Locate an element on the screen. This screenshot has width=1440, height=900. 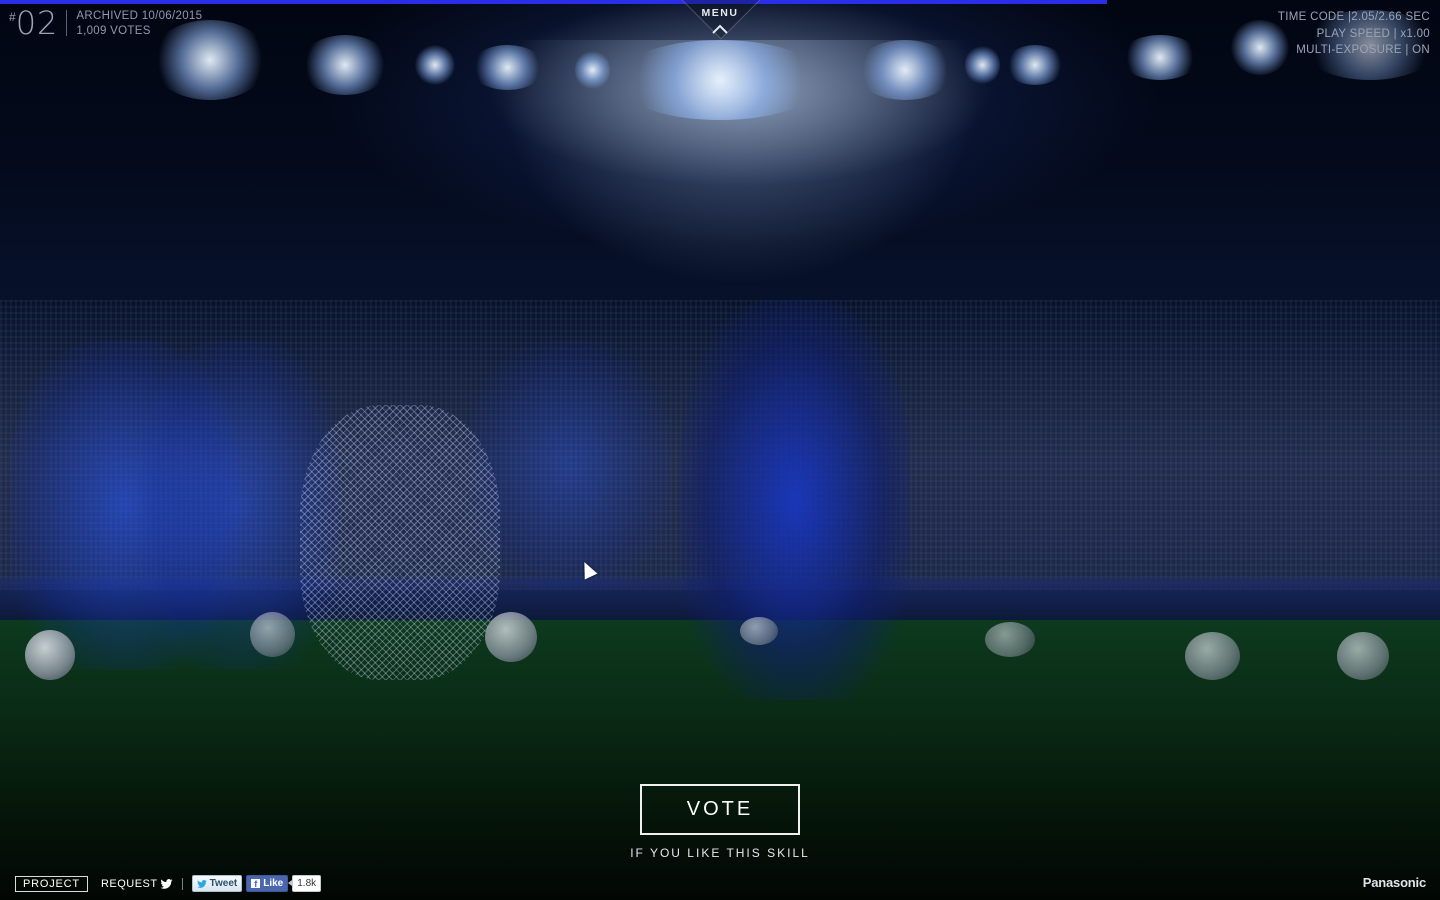
request-label: REQUEST is located at coordinates (129, 883).